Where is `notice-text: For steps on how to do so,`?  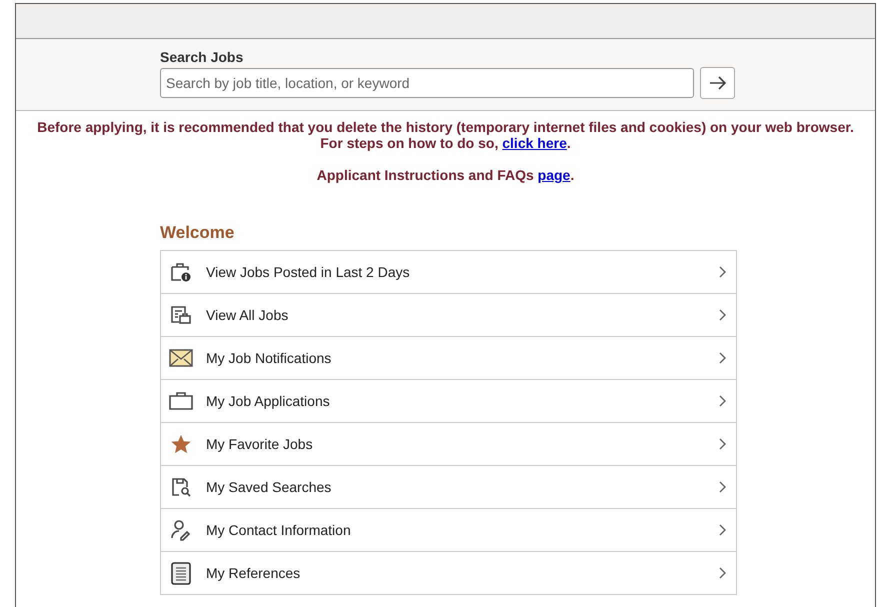
notice-text: For steps on how to do so, is located at coordinates (410, 143).